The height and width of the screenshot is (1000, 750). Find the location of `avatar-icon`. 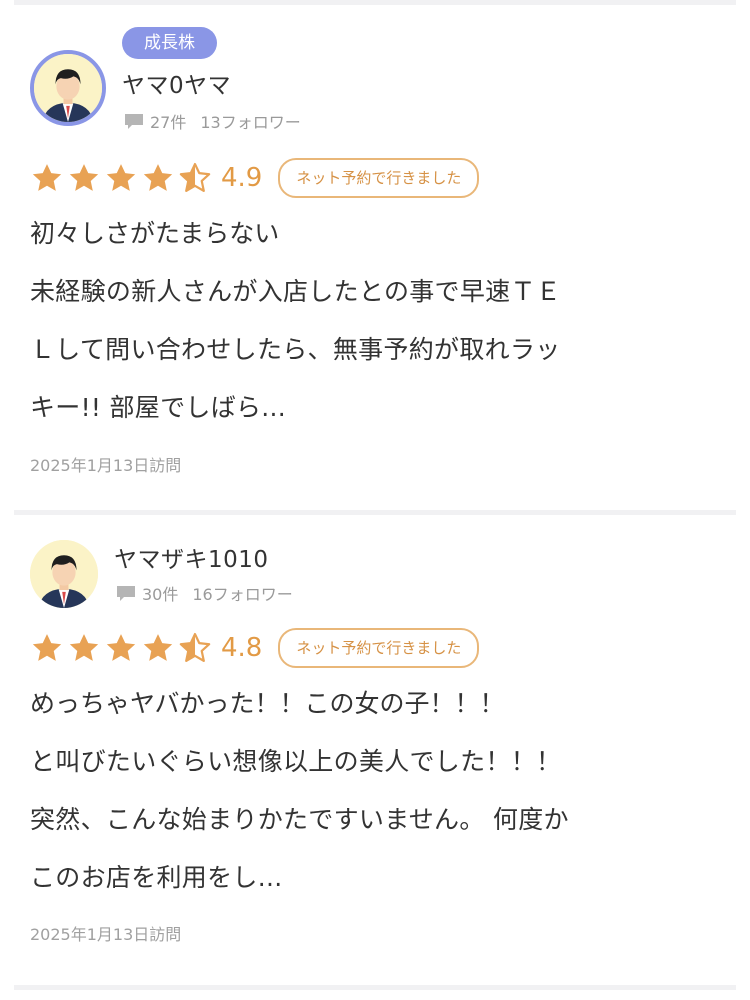

avatar-icon is located at coordinates (64, 574).